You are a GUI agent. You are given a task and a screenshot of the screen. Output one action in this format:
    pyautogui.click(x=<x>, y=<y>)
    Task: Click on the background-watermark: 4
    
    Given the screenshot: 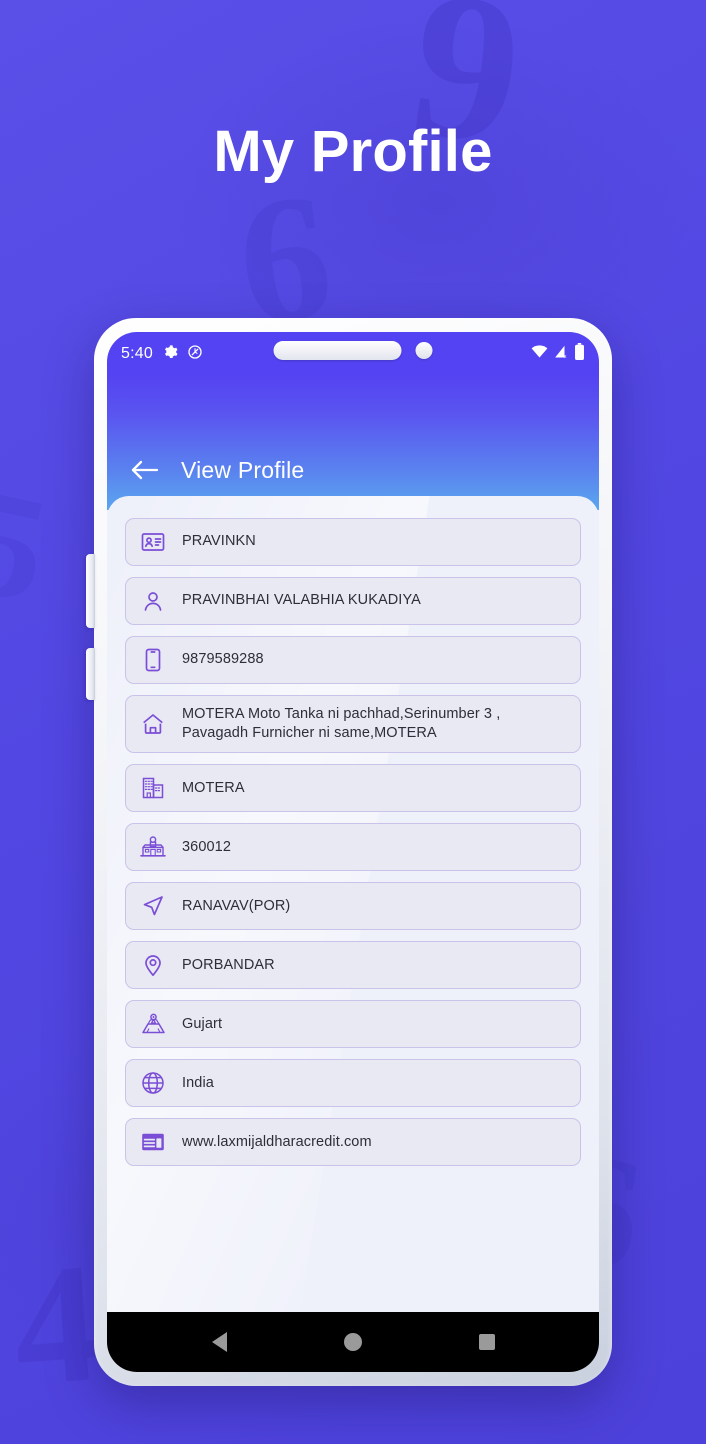 What is the action you would take?
    pyautogui.click(x=53, y=1325)
    